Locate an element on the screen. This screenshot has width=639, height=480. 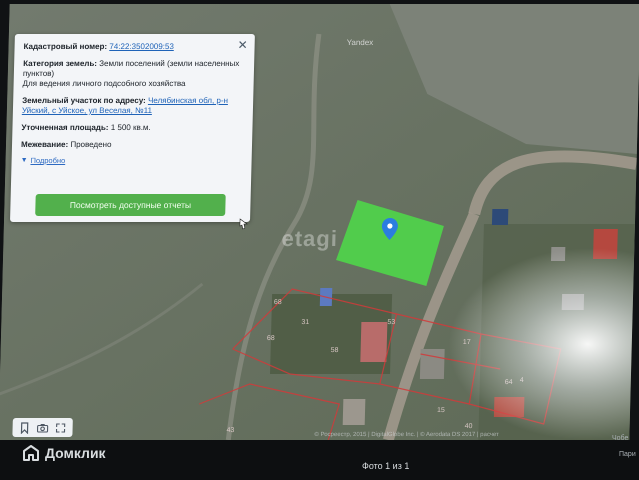
close-icon: ✕ is located at coordinates (242, 45).